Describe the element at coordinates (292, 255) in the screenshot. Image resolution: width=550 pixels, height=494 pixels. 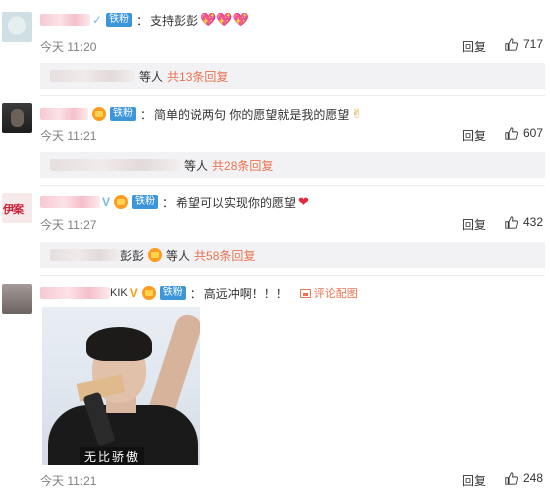
I see `reply-summary: 彭彭 等人 共58条回复` at that location.